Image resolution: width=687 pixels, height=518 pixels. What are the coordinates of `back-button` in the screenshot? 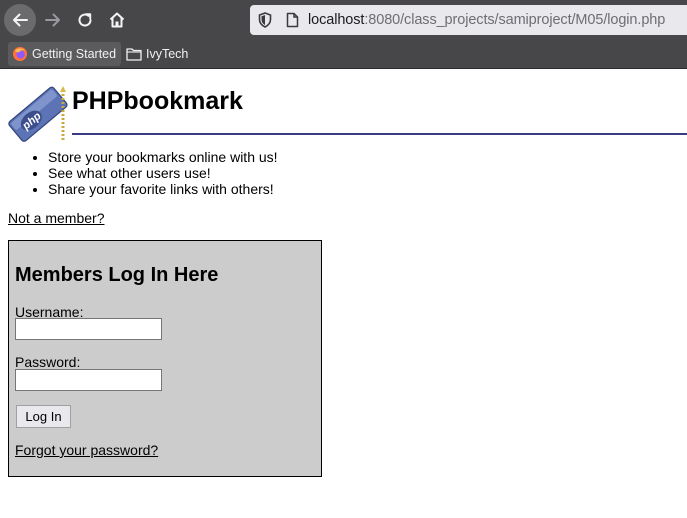 It's located at (20, 20).